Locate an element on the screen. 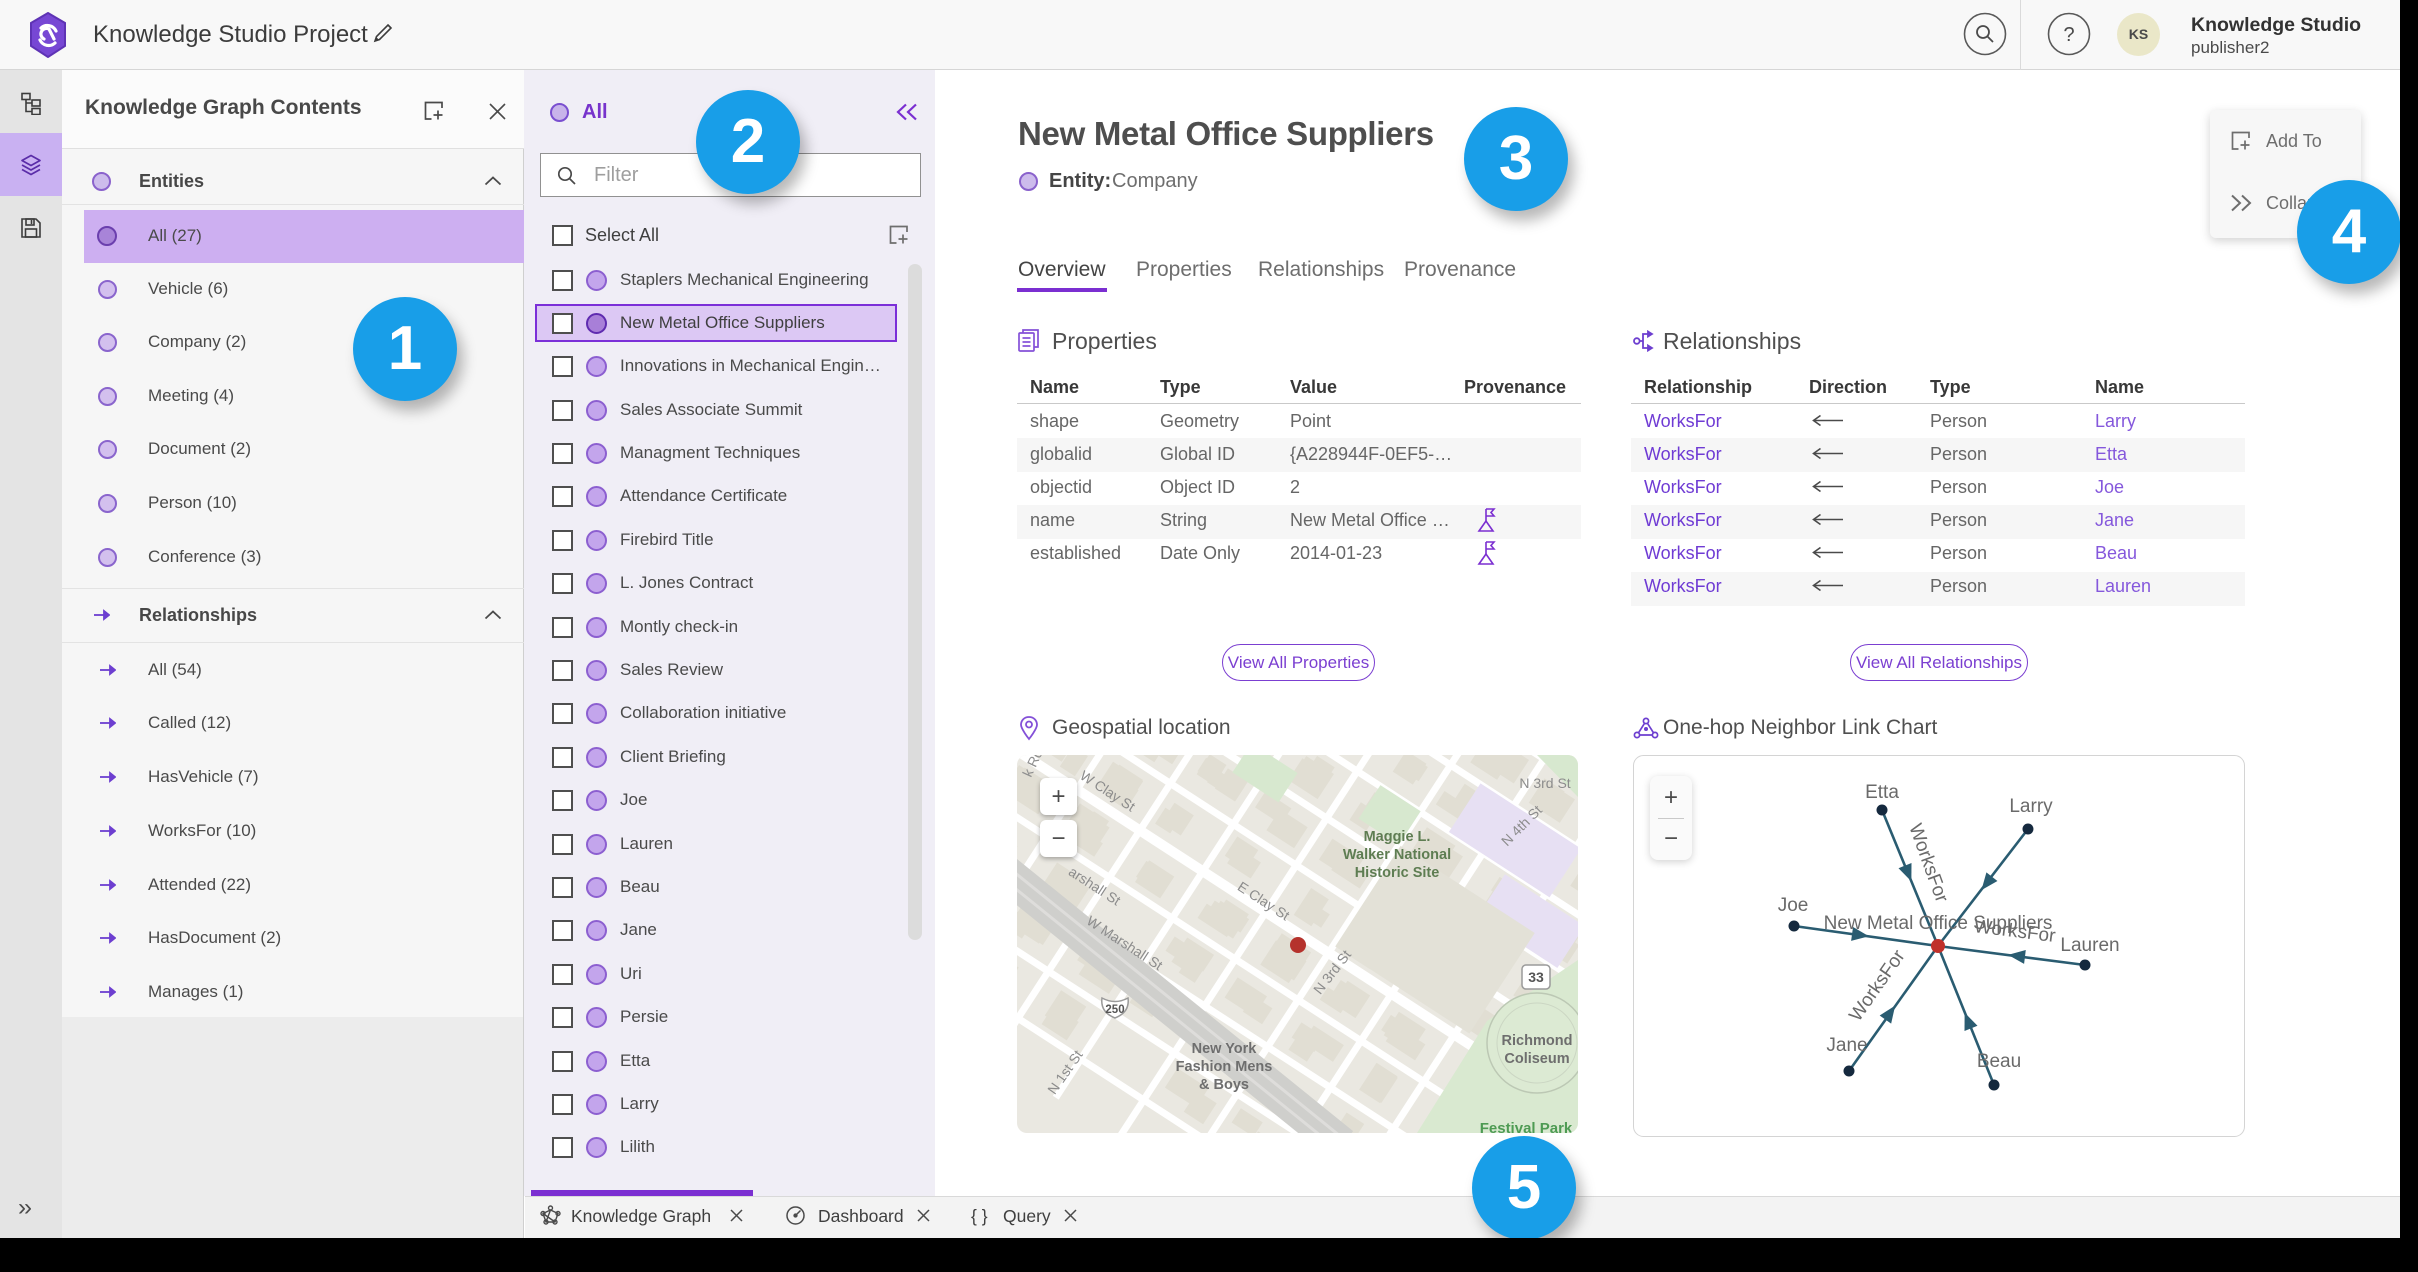 This screenshot has width=2418, height=1272. svg-text: Lauren is located at coordinates (2089, 945).